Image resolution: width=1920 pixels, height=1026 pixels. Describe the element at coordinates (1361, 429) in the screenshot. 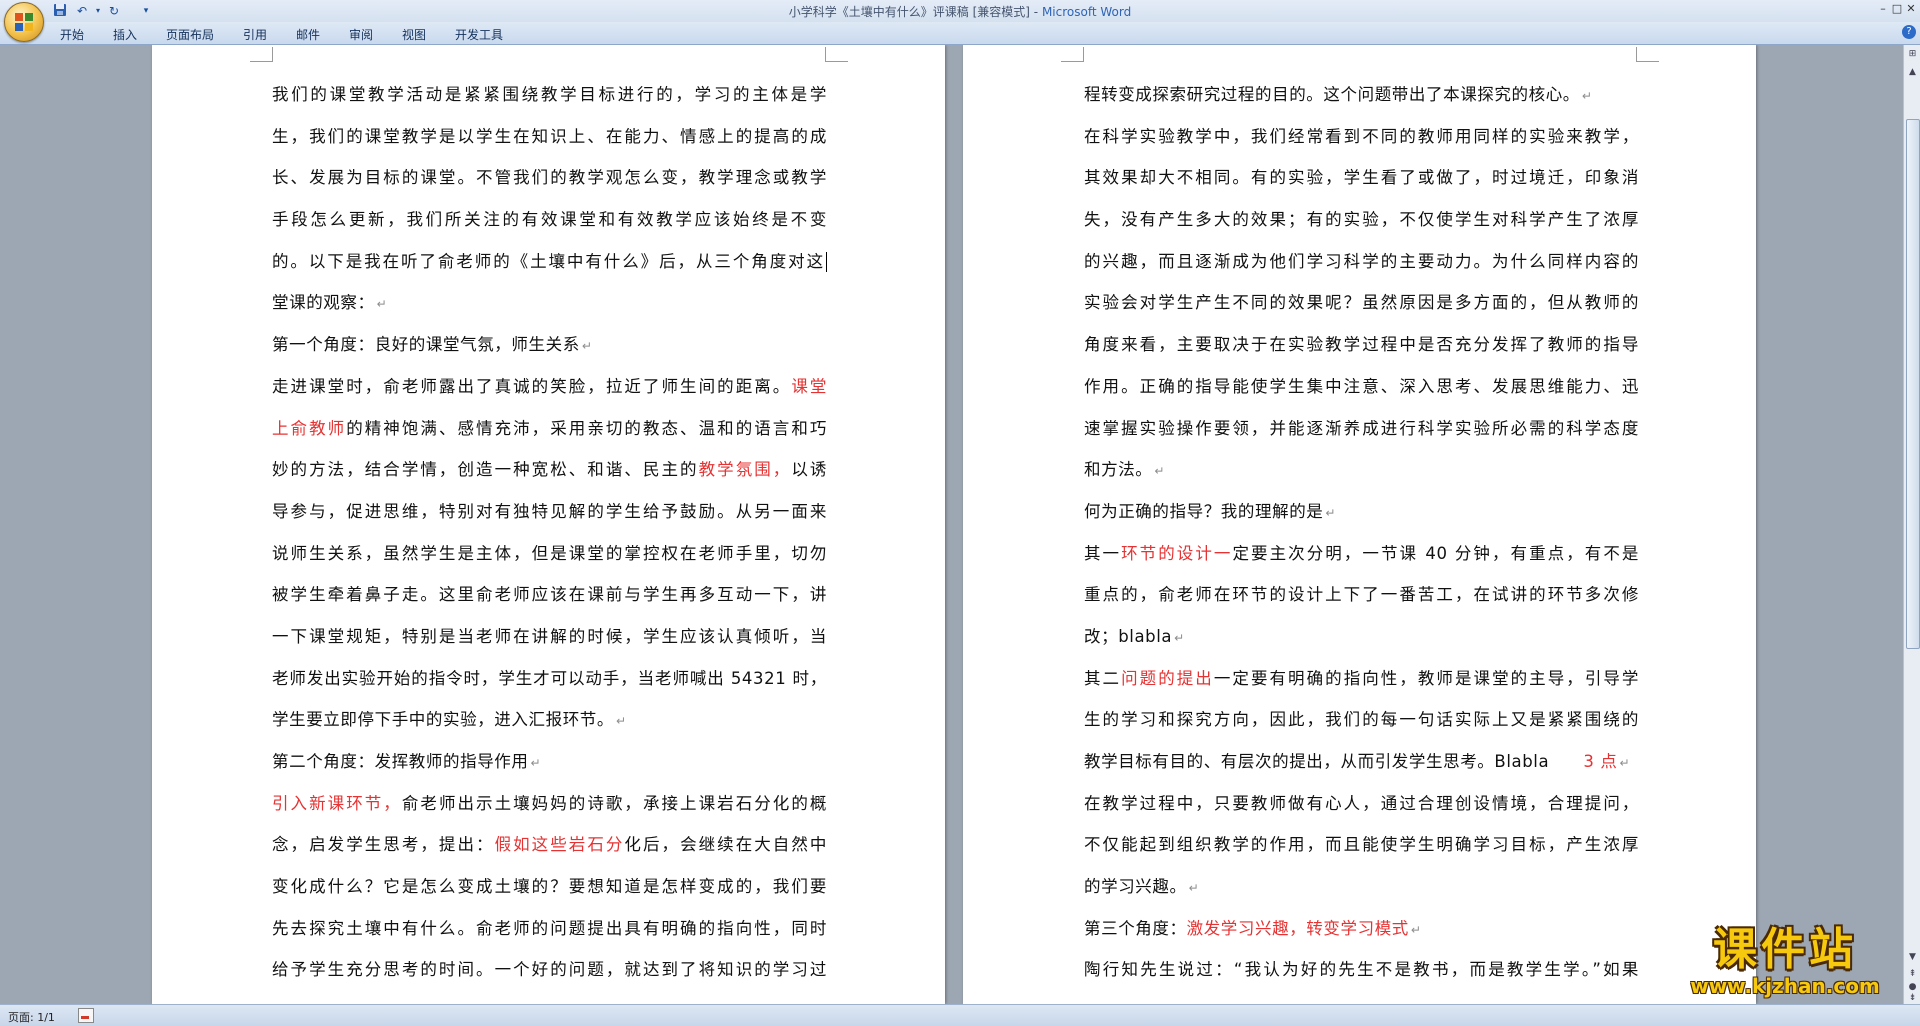

I see `text-line: 速掌握实验操作要领，并能逐渐养成进行科学实验所必需的科学态度` at that location.